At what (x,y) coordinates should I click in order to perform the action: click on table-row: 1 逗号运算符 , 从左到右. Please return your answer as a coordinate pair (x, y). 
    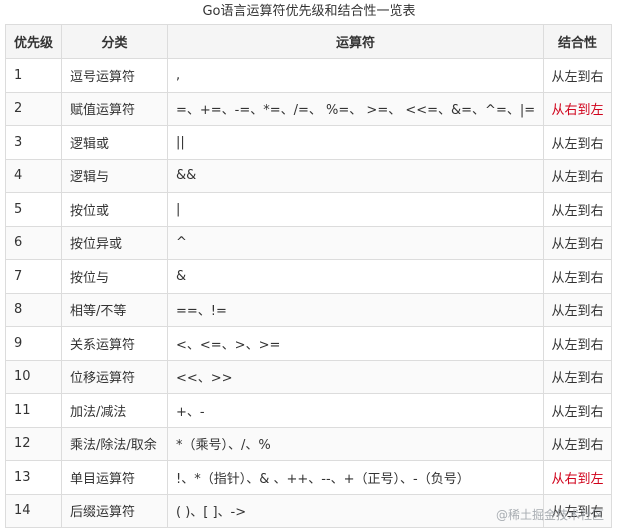
    Looking at the image, I should click on (308, 75).